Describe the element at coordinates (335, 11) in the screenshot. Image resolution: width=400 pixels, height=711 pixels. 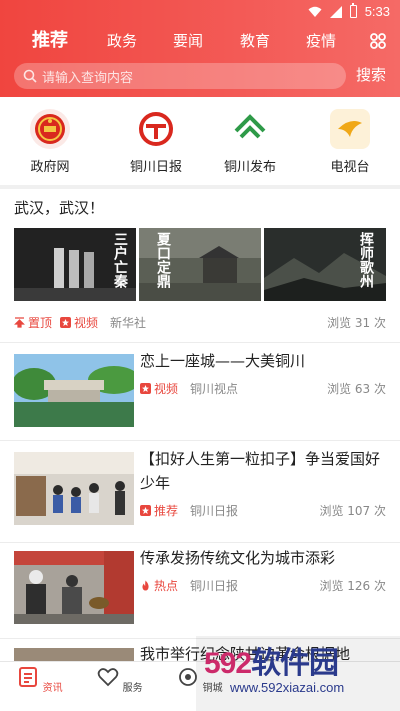
I see `signal-icon` at that location.